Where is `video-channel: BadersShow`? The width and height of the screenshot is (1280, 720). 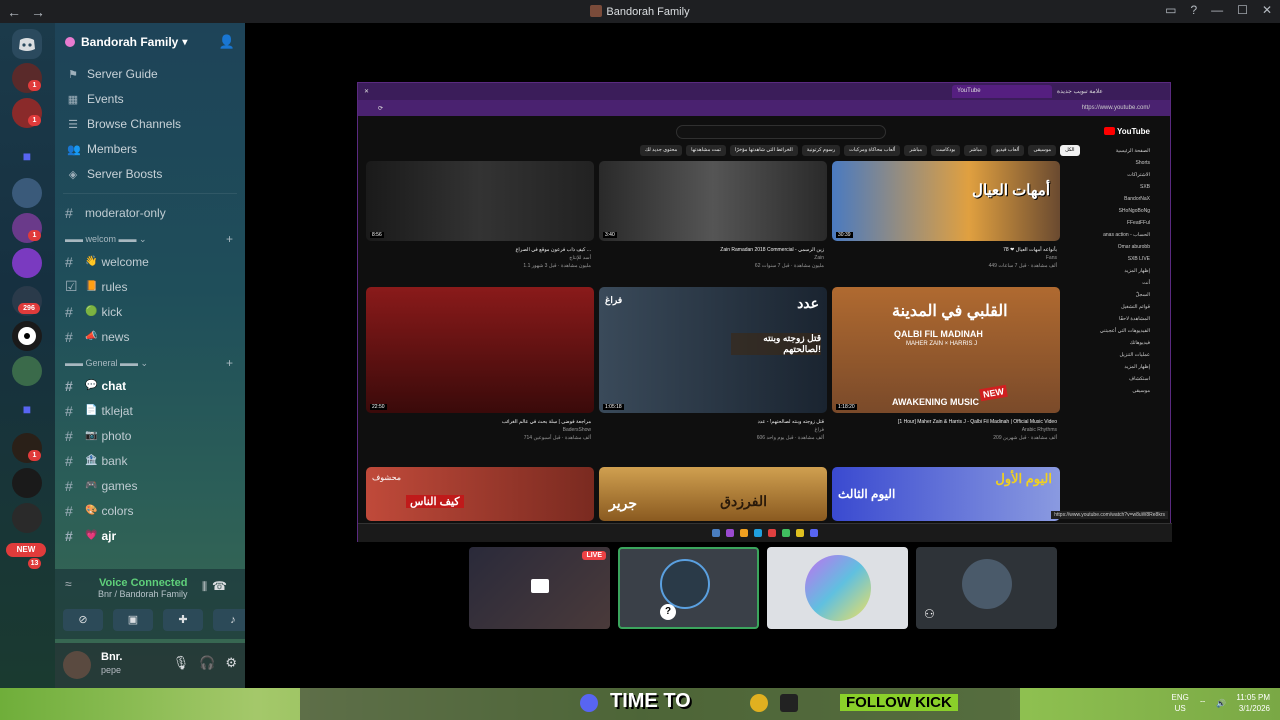 video-channel: BadersShow is located at coordinates (478, 430).